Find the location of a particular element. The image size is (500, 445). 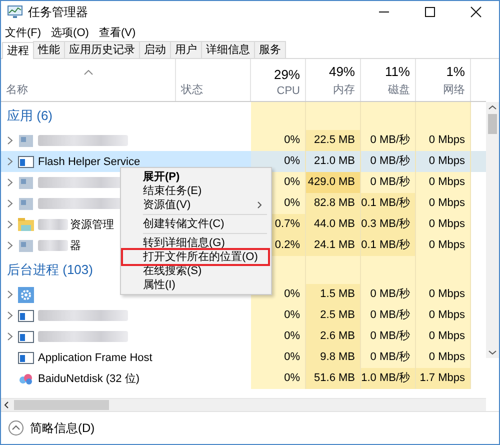

tab: 进程 is located at coordinates (18, 50).